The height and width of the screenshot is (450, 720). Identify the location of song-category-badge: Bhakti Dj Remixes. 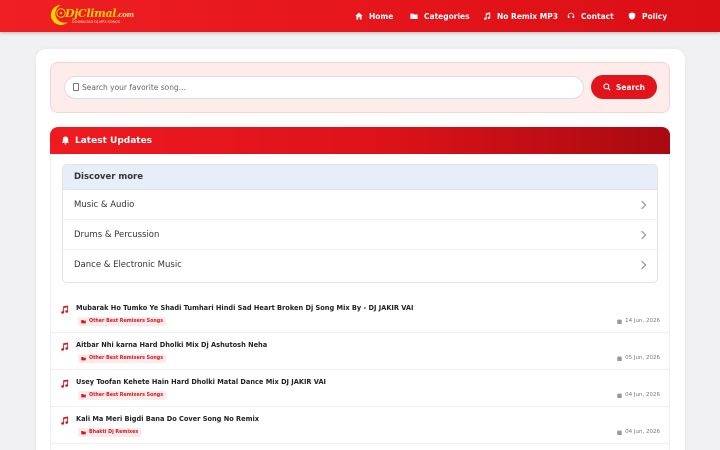
(110, 432).